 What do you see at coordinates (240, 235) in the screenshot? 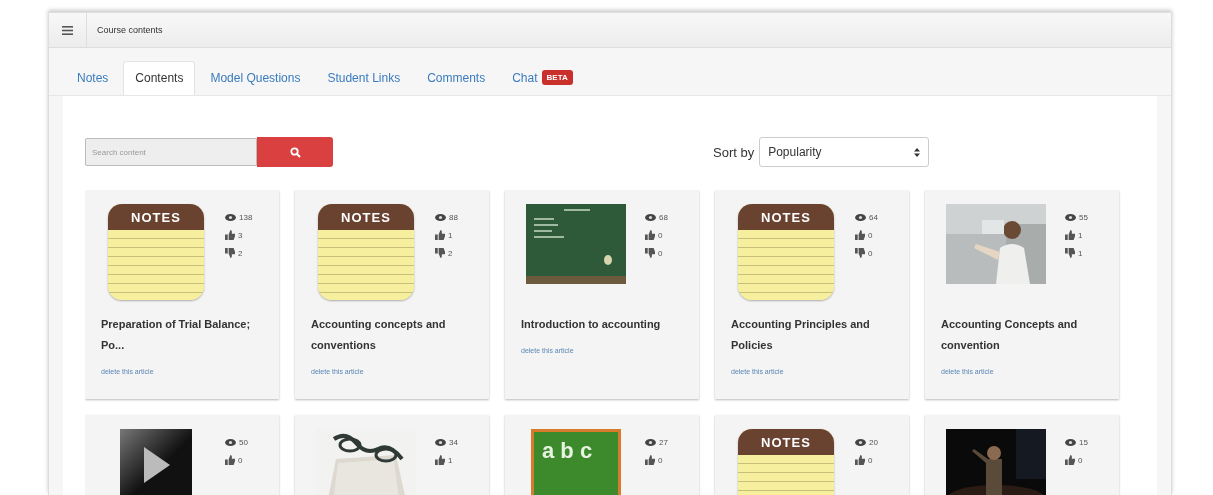
I see `like-count: 3` at bounding box center [240, 235].